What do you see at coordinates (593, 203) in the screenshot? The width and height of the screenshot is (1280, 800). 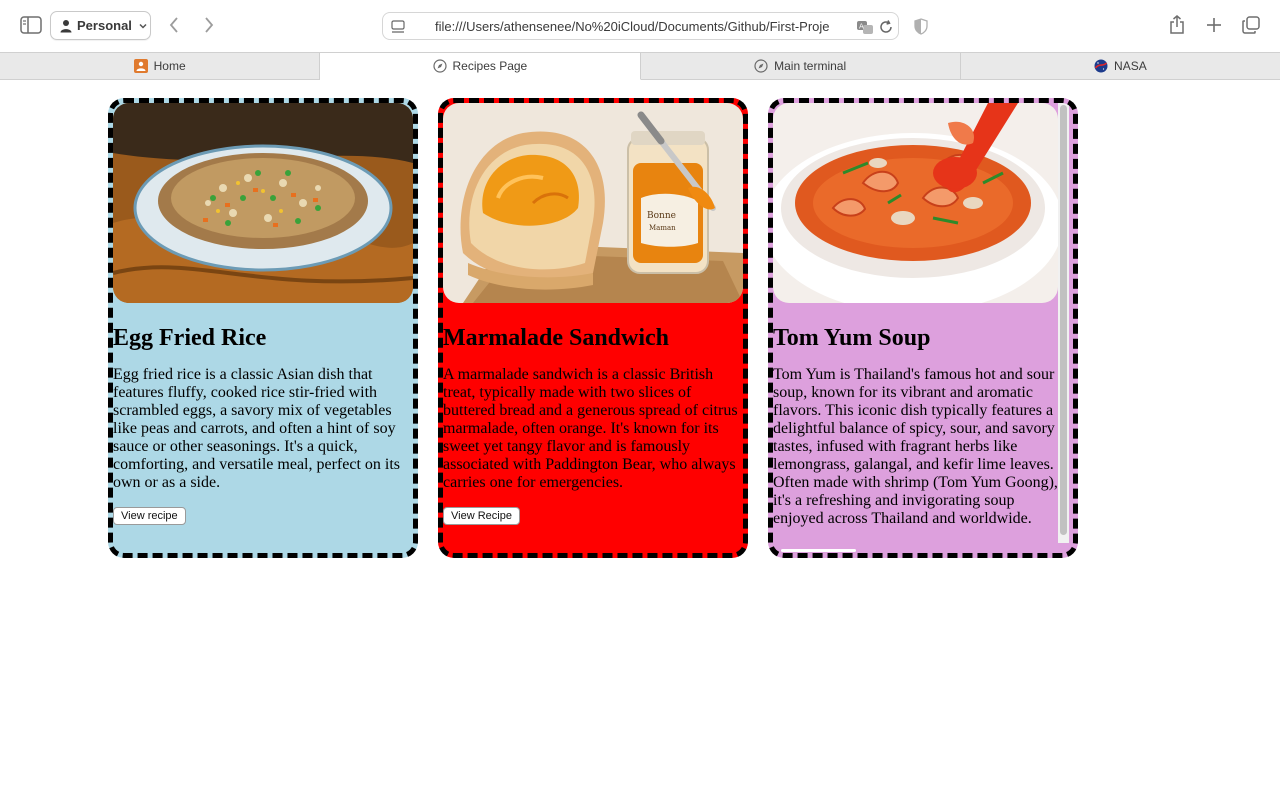 I see `marmalade-sandwich-image: Bonne Maman` at bounding box center [593, 203].